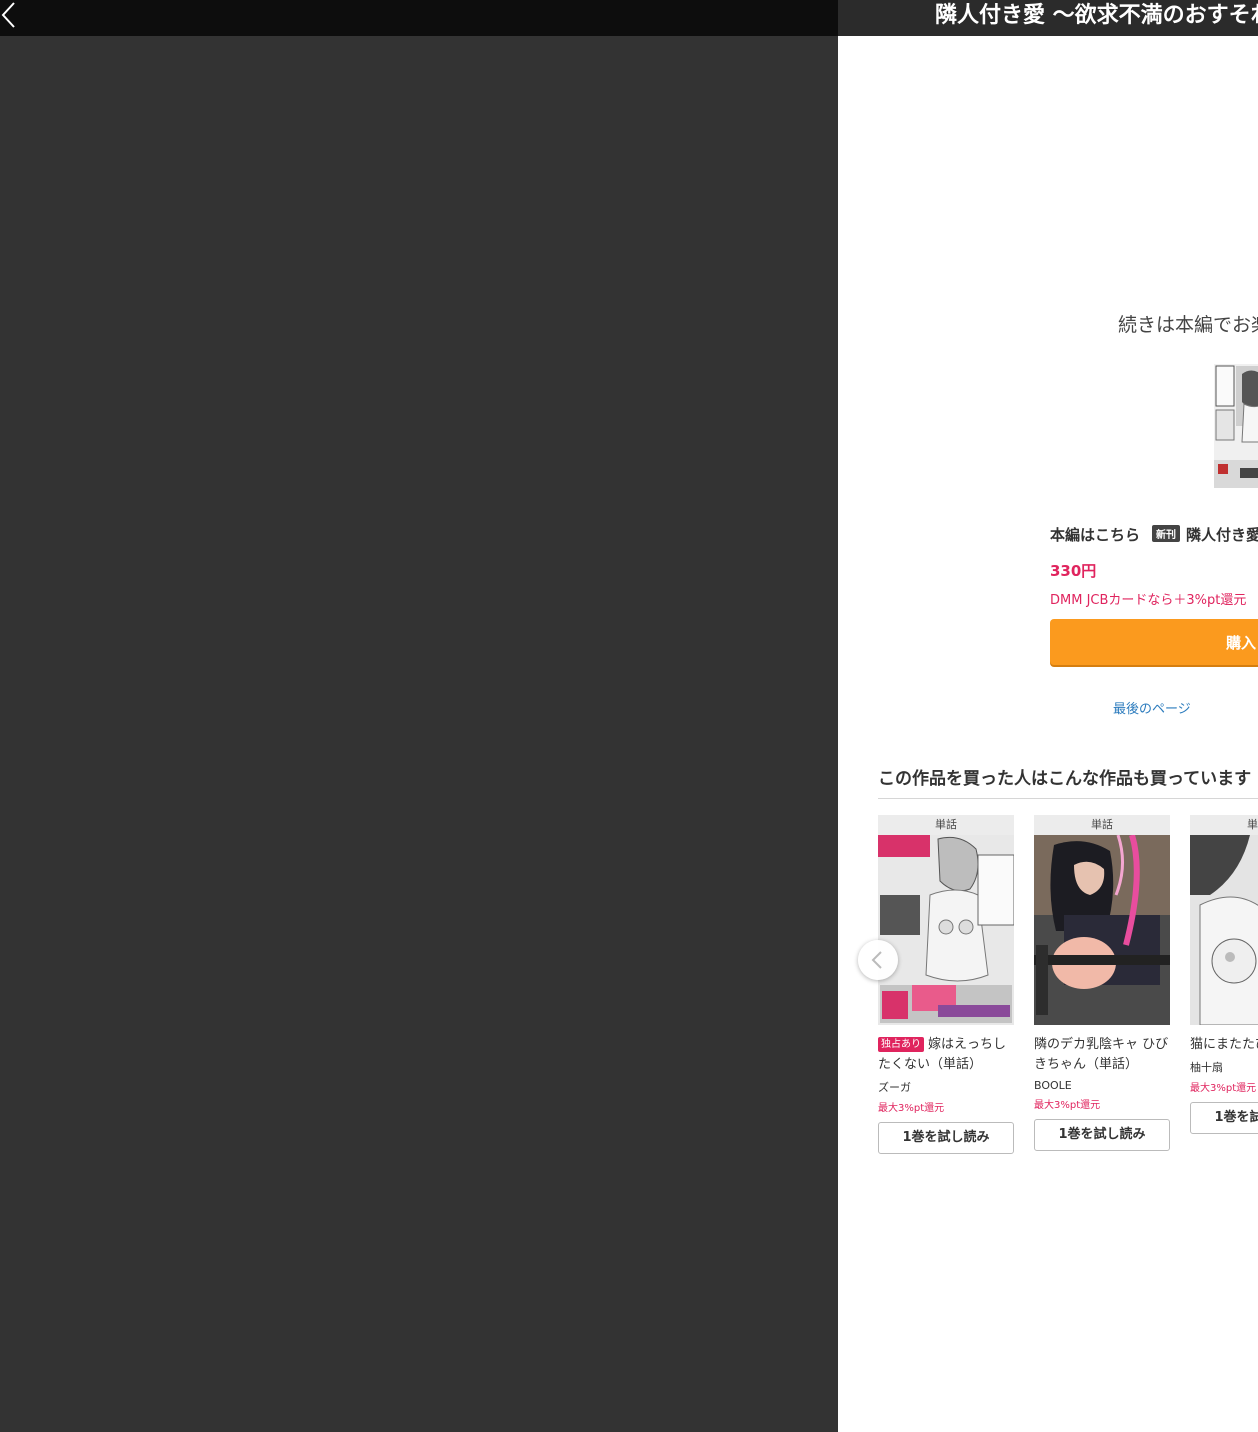 The width and height of the screenshot is (1258, 1432). What do you see at coordinates (1154, 642) in the screenshot?
I see `buy-button: 購入` at bounding box center [1154, 642].